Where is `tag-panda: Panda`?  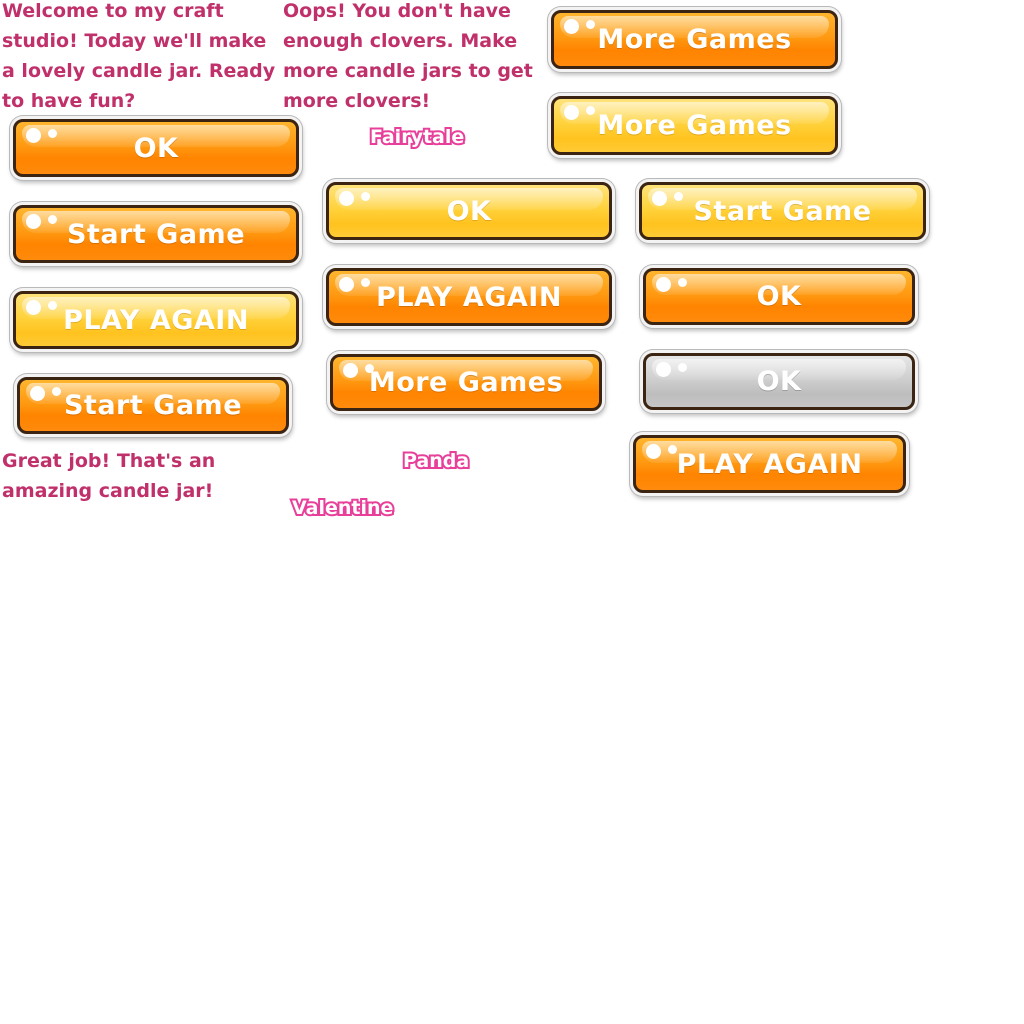 tag-panda: Panda is located at coordinates (436, 461).